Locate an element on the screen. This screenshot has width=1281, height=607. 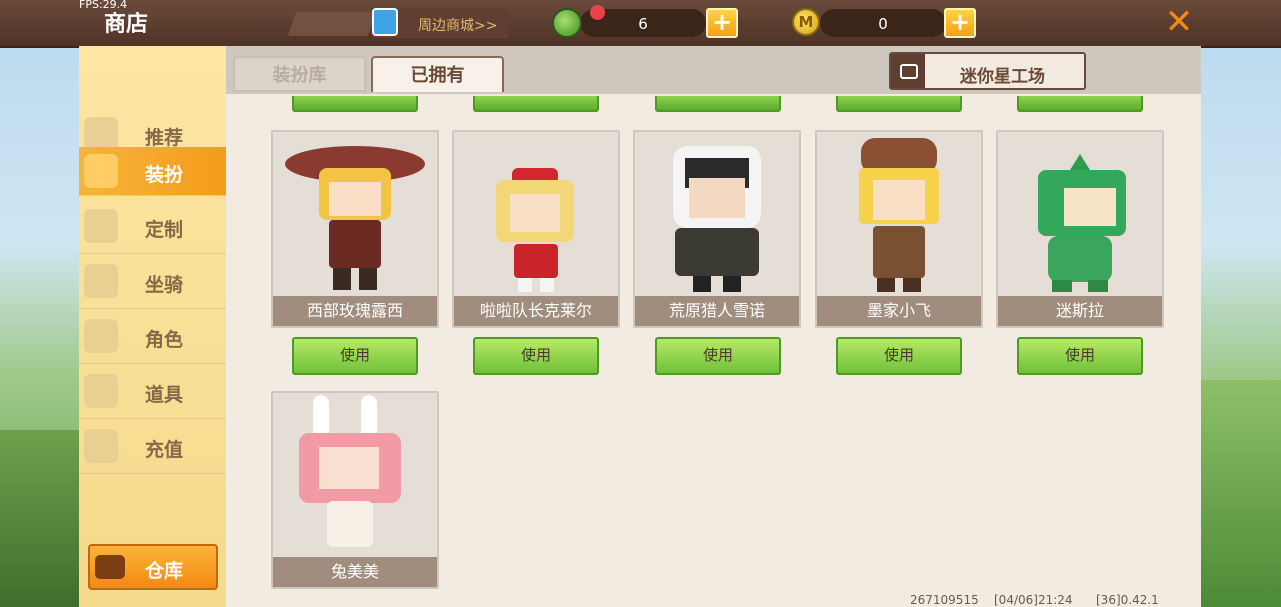
customize-icon is located at coordinates (101, 226).